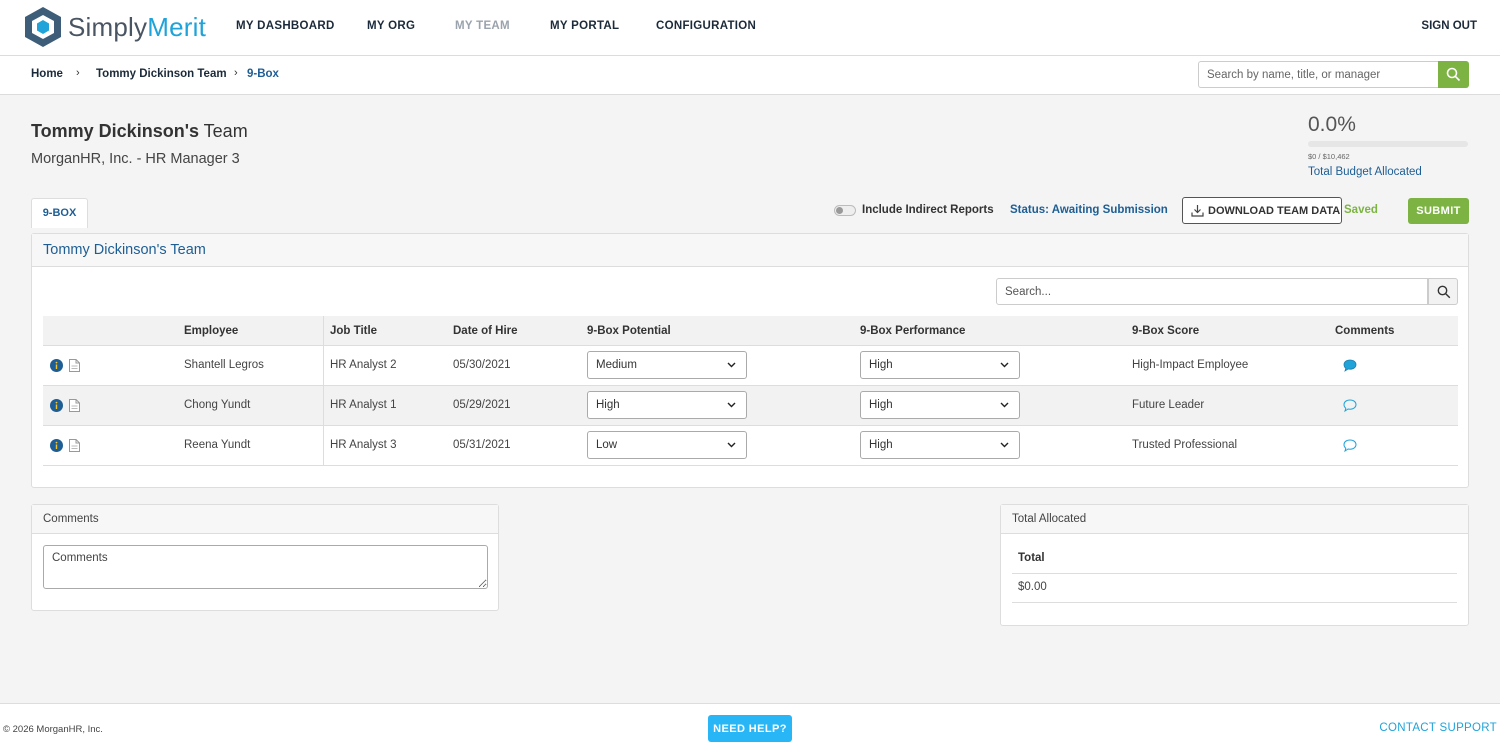 This screenshot has width=1500, height=750. Describe the element at coordinates (912, 331) in the screenshot. I see `header-9-box-performance: 9-Box Performance` at that location.